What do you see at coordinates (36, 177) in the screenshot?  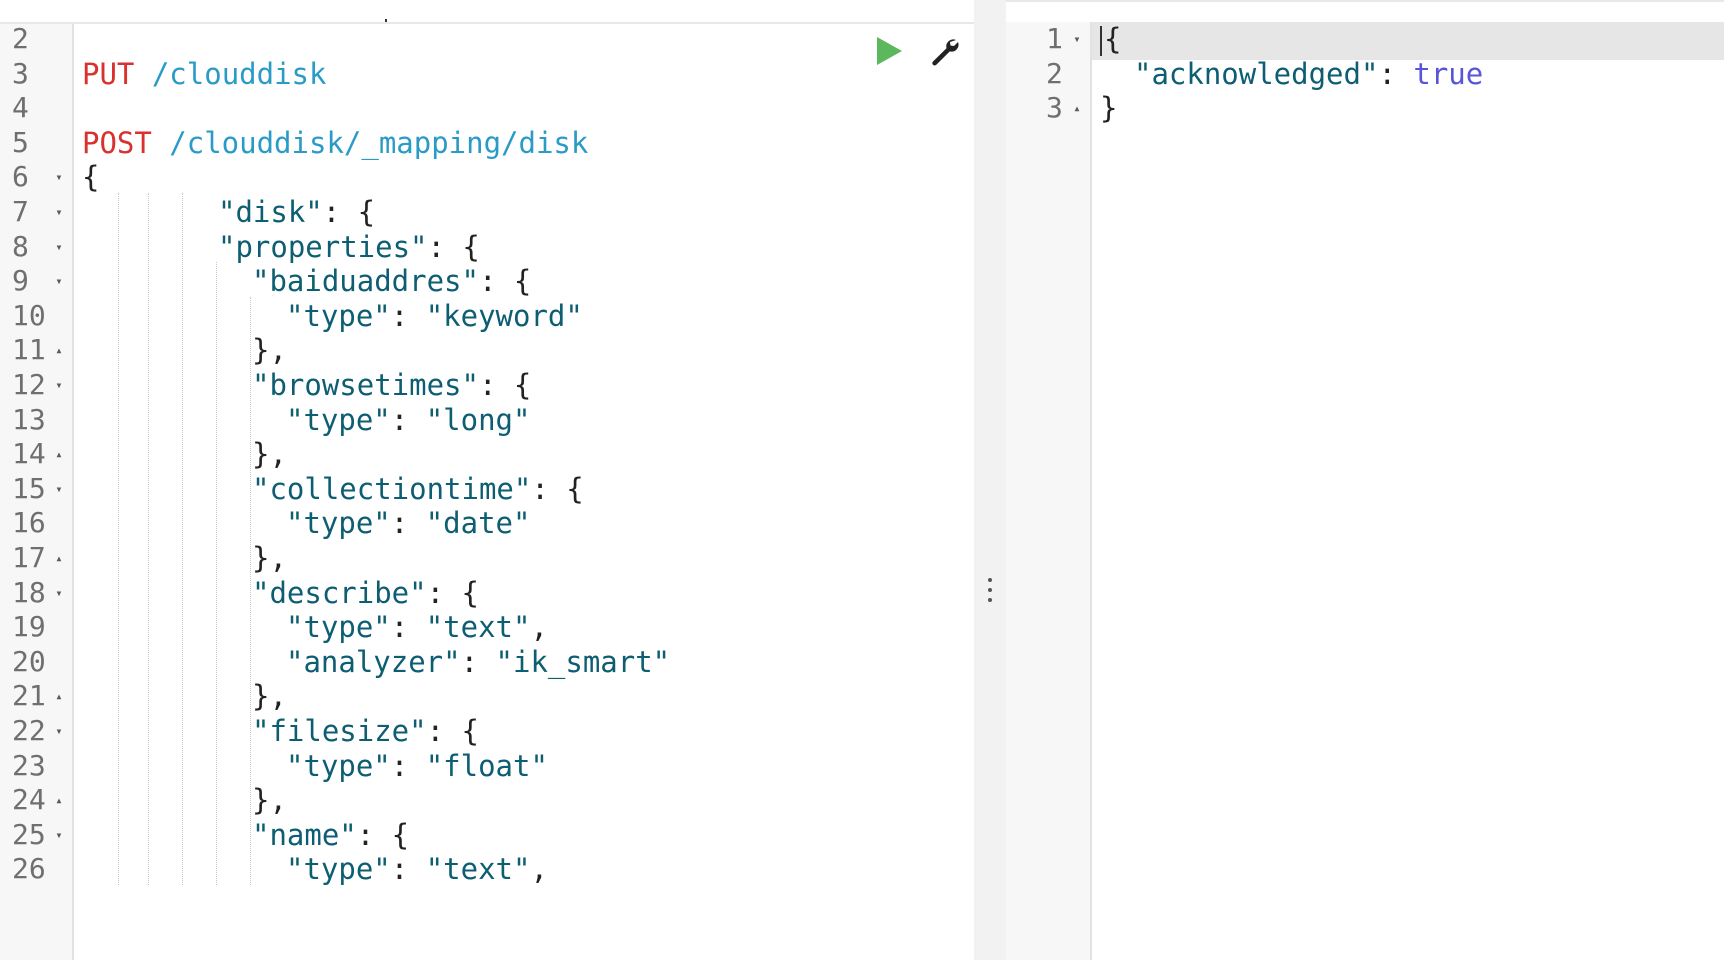 I see `editor-line-number: 6 ▾` at bounding box center [36, 177].